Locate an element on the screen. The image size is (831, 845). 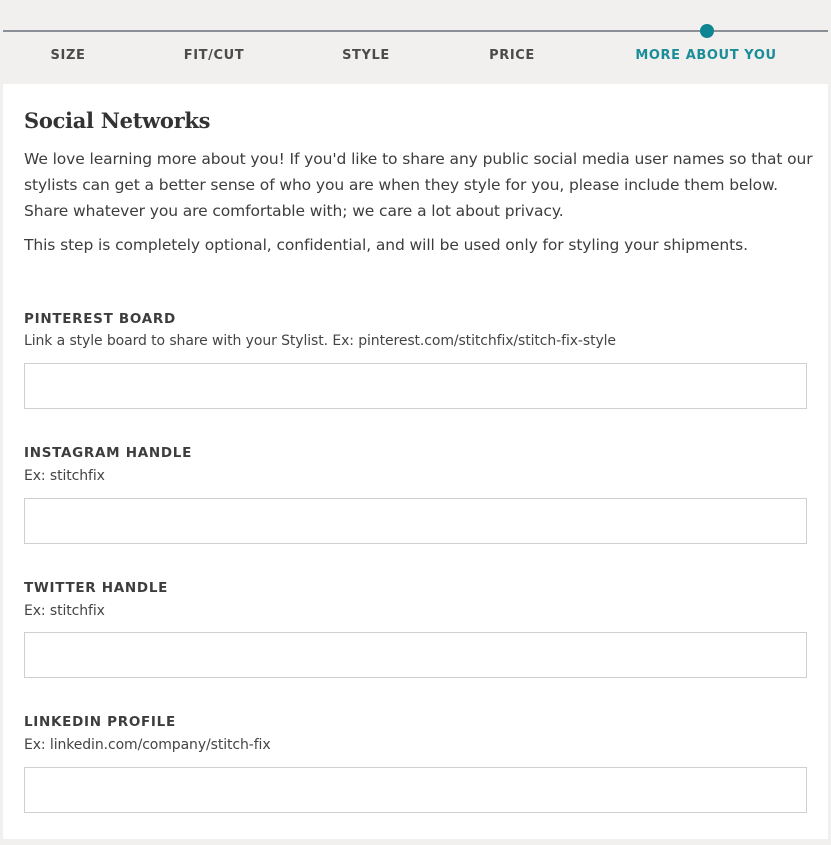
twitter-input is located at coordinates (415, 655).